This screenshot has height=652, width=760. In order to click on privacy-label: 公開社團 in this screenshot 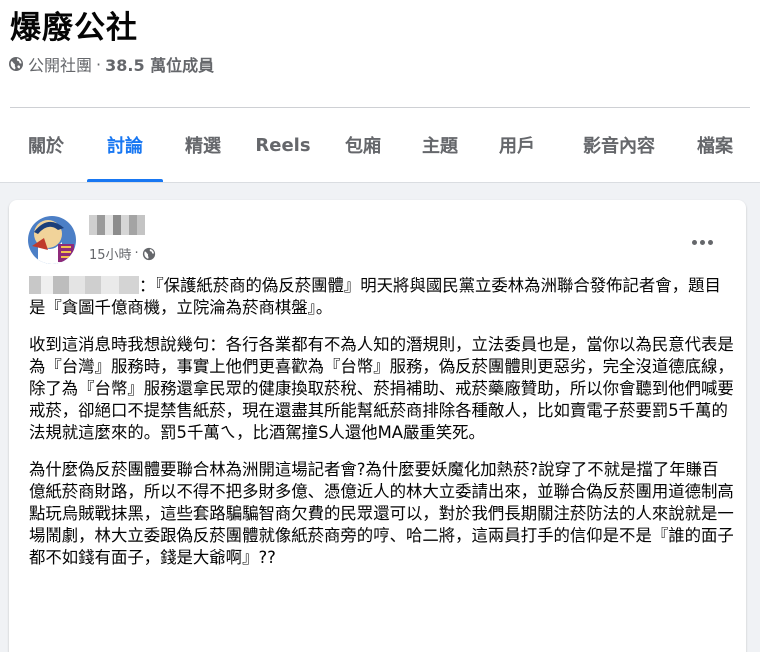, I will do `click(60, 65)`.